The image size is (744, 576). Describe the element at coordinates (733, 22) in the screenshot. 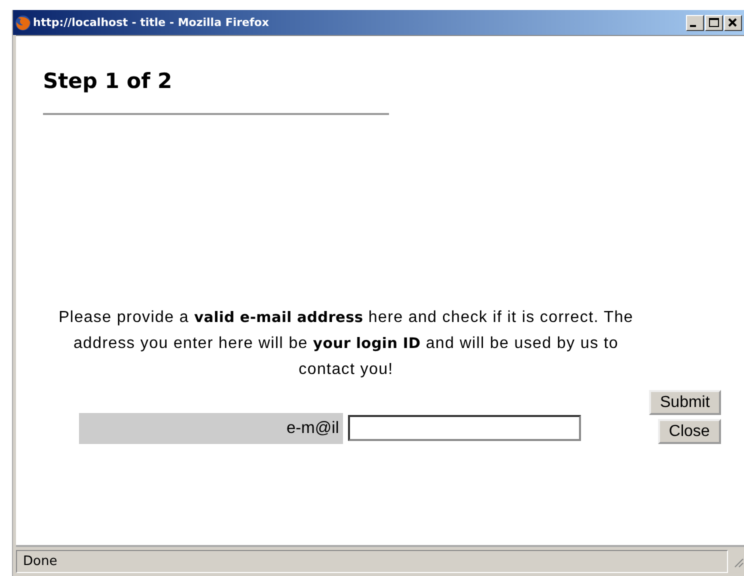

I see `close-button` at that location.